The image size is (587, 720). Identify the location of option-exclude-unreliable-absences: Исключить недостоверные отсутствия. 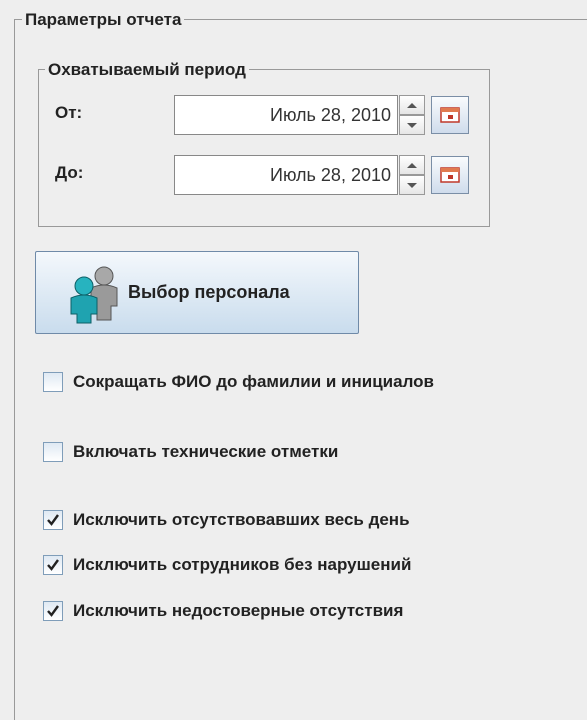
(223, 611).